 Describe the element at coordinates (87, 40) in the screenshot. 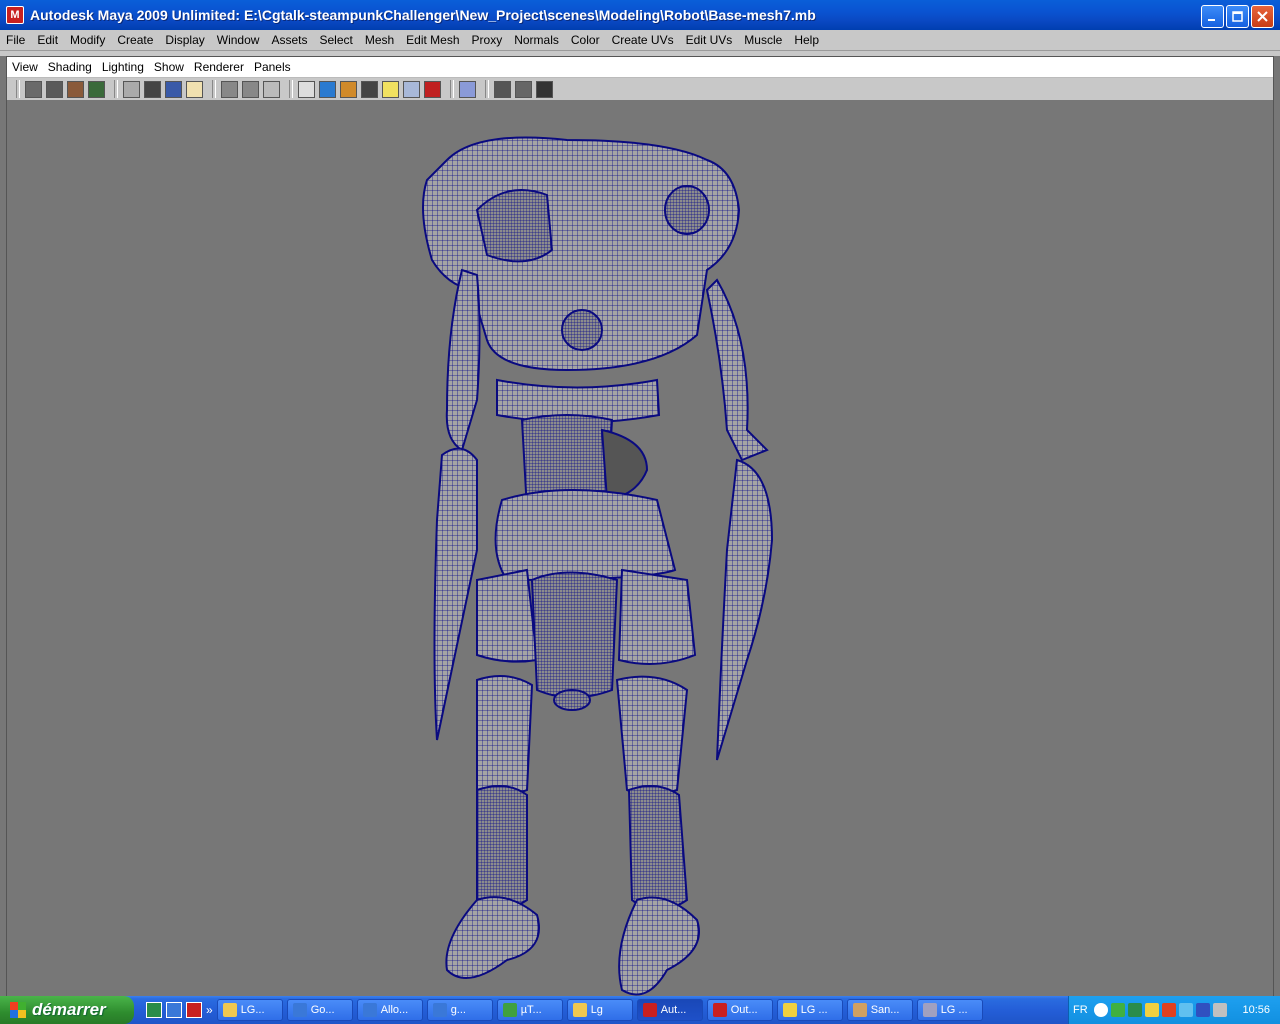

I see `menu-modify: Modify` at that location.